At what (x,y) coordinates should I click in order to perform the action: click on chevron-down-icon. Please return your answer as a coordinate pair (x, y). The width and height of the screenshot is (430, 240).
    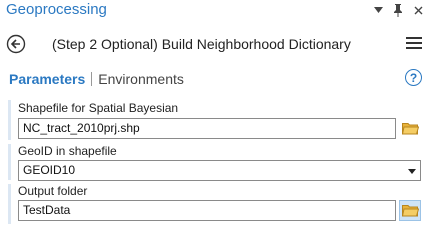
    Looking at the image, I should click on (412, 171).